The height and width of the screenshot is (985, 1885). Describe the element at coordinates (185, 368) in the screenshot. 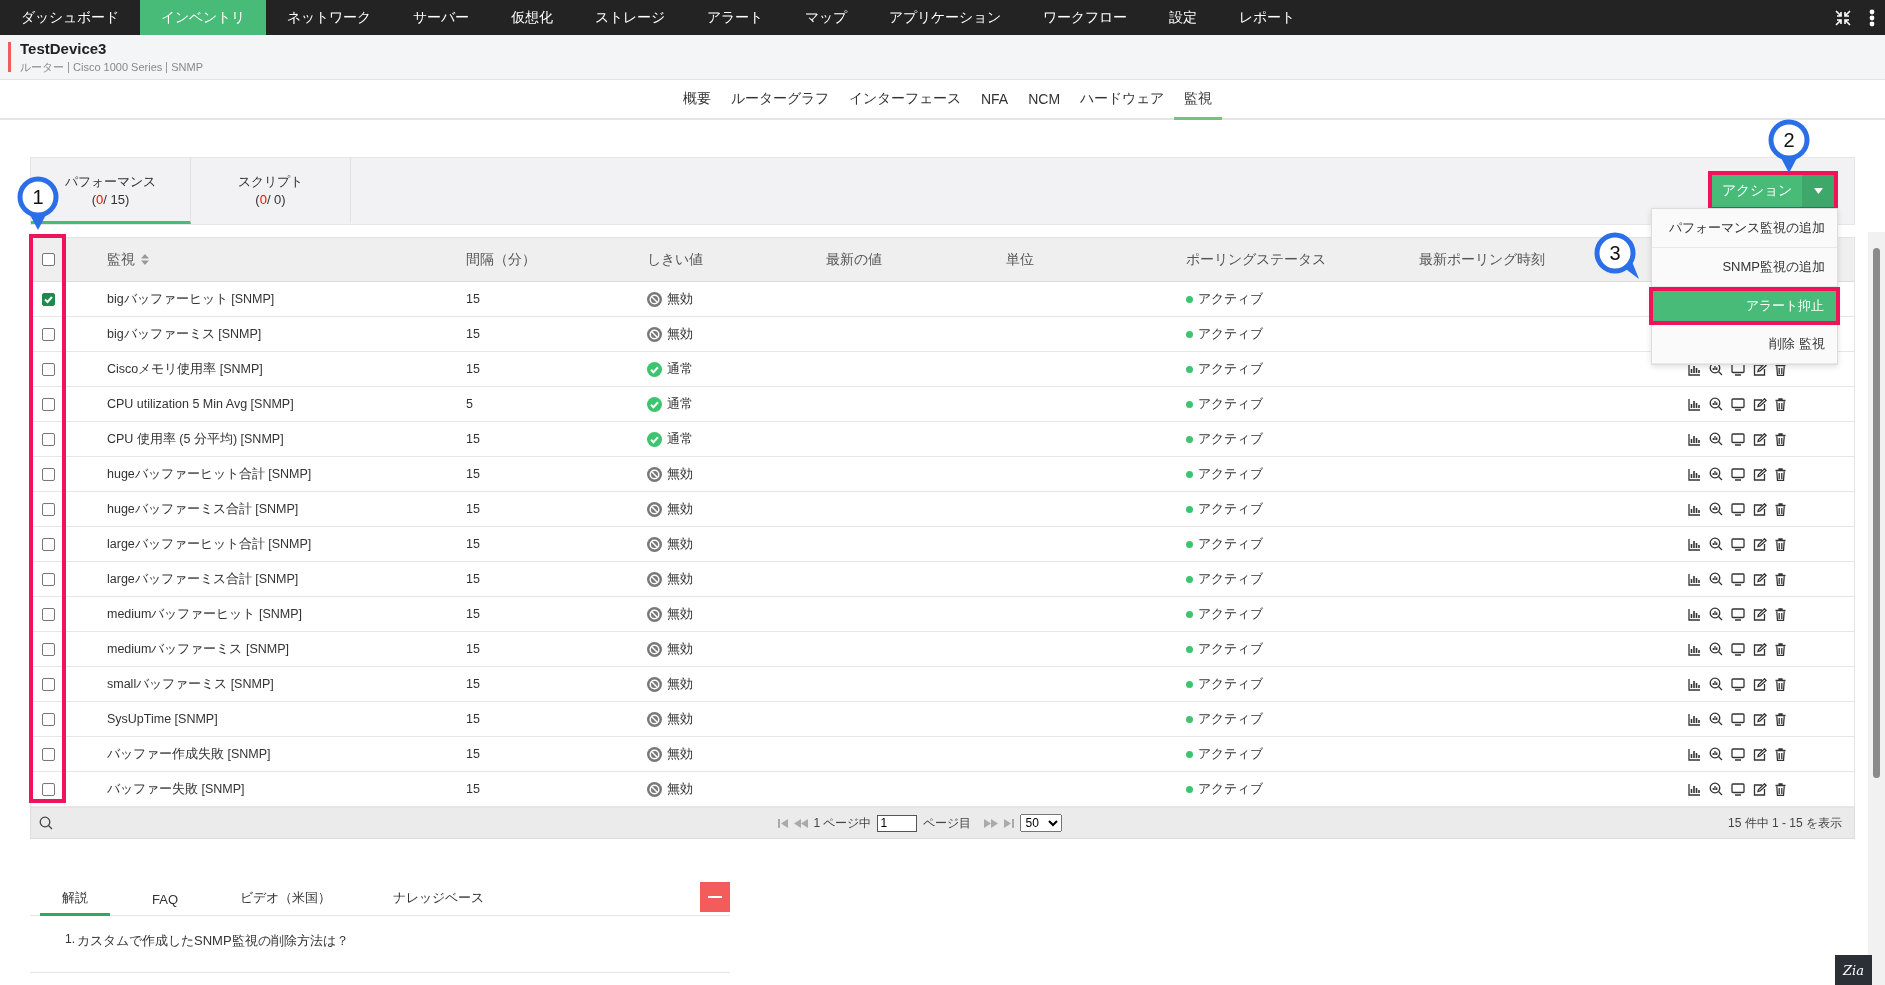

I see `monitor-name: Ciscoメモリ使用率 [SNMP]` at that location.